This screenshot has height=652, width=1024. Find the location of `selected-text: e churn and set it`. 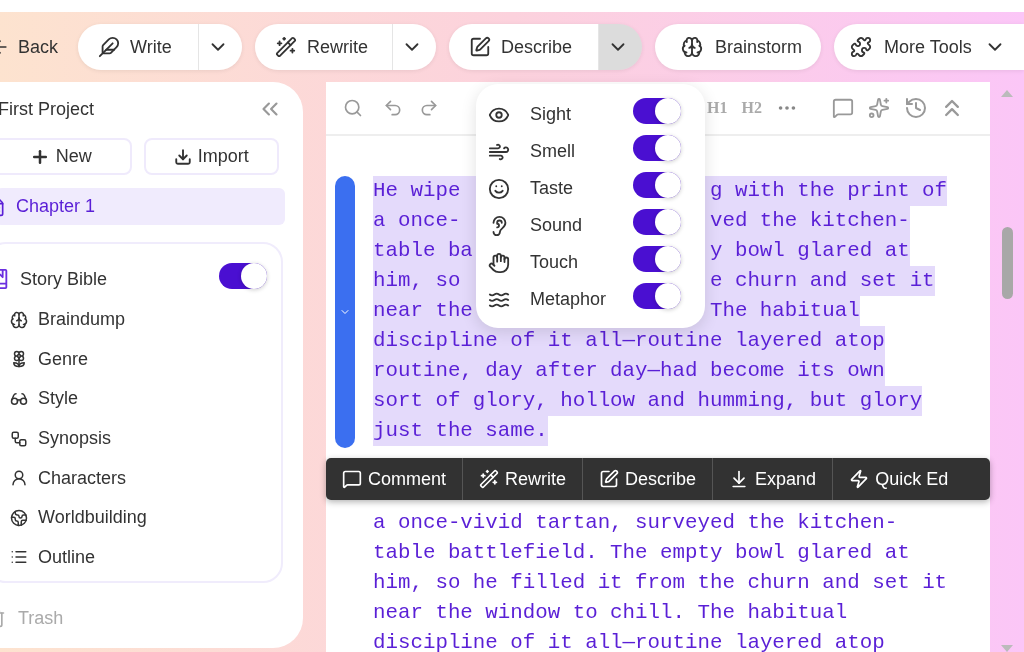

selected-text: e churn and set it is located at coordinates (822, 281).